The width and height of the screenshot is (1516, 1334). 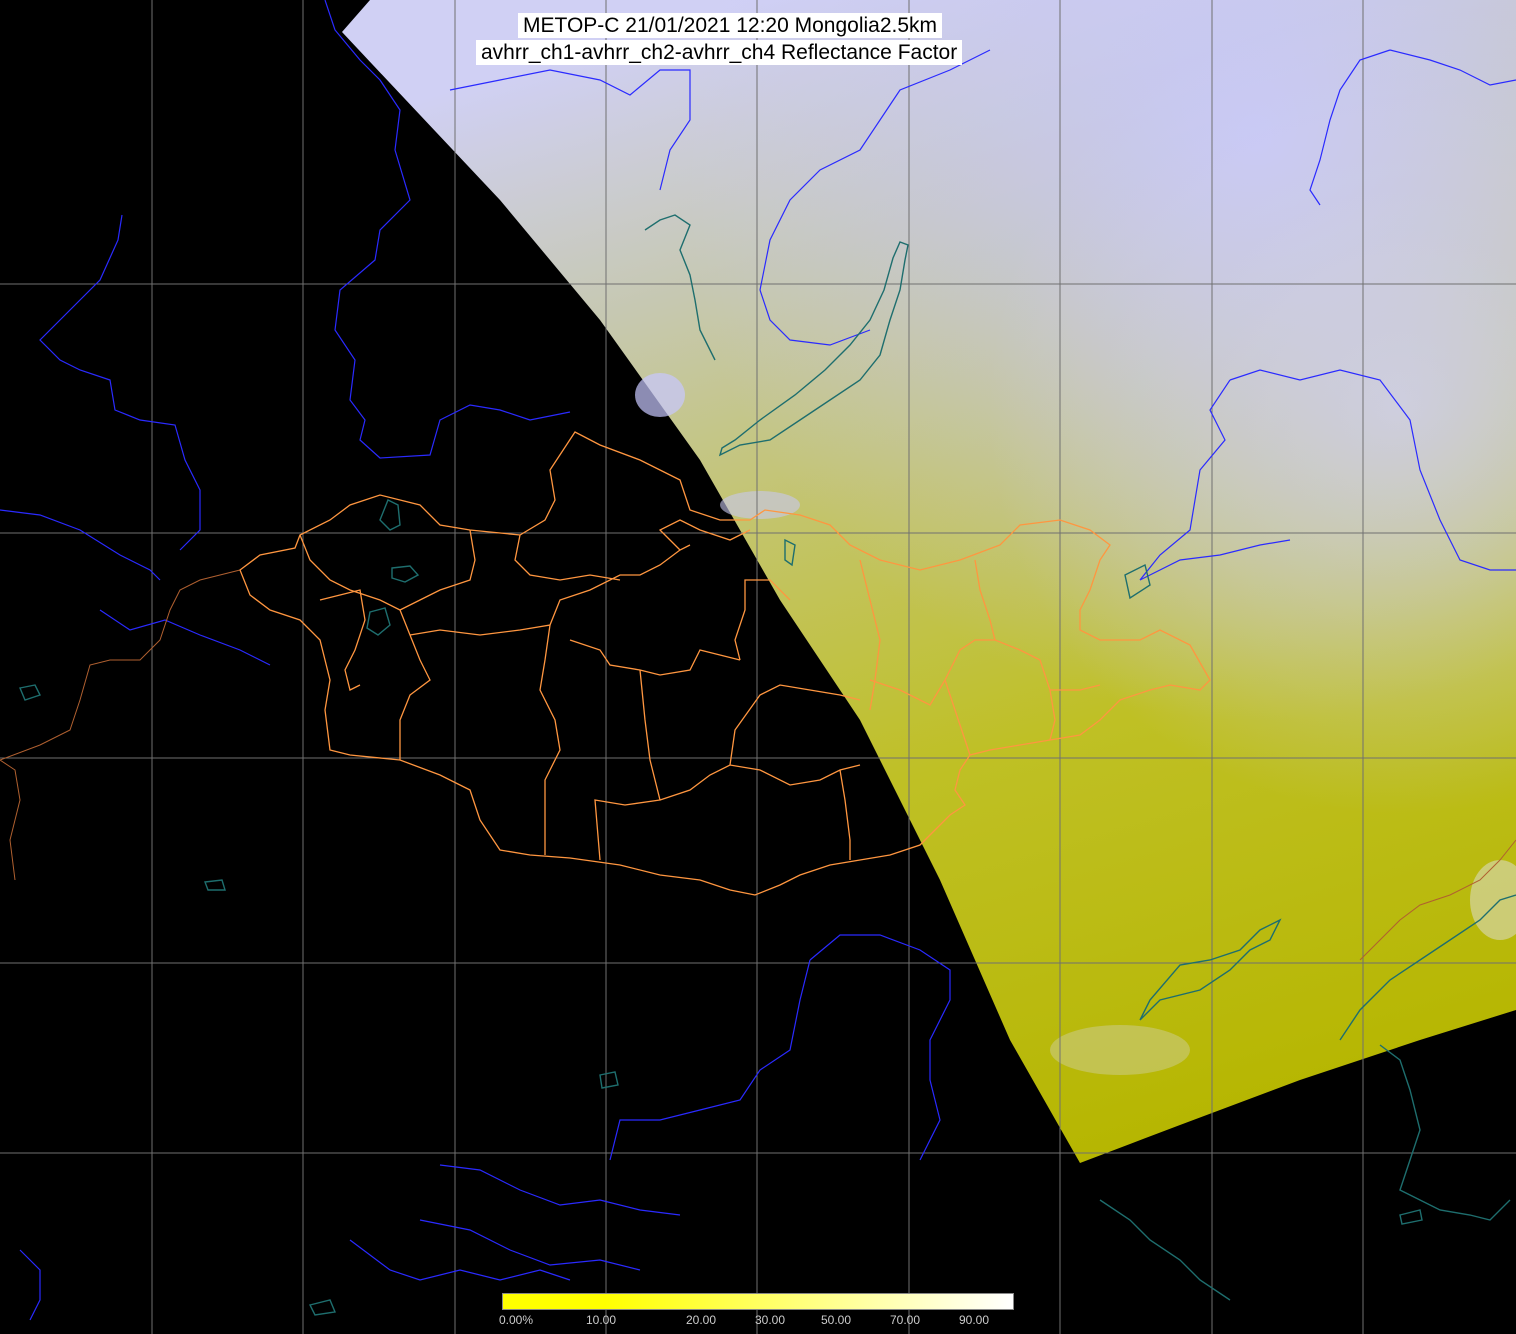 What do you see at coordinates (516, 1320) in the screenshot?
I see `colorbar-tick-label: 0.00%` at bounding box center [516, 1320].